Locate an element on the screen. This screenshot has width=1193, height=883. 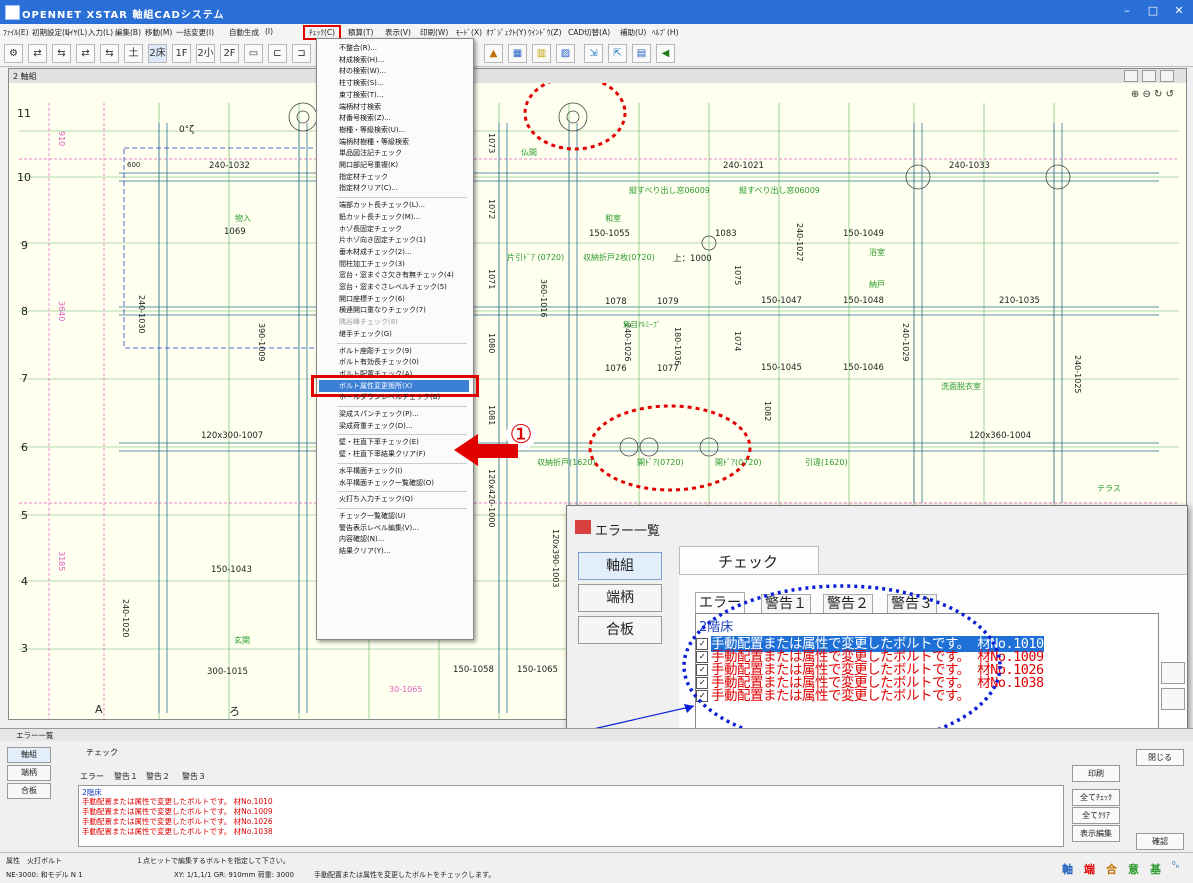
panel-subtab-warning-1: 警告１ is located at coordinates (126, 776).